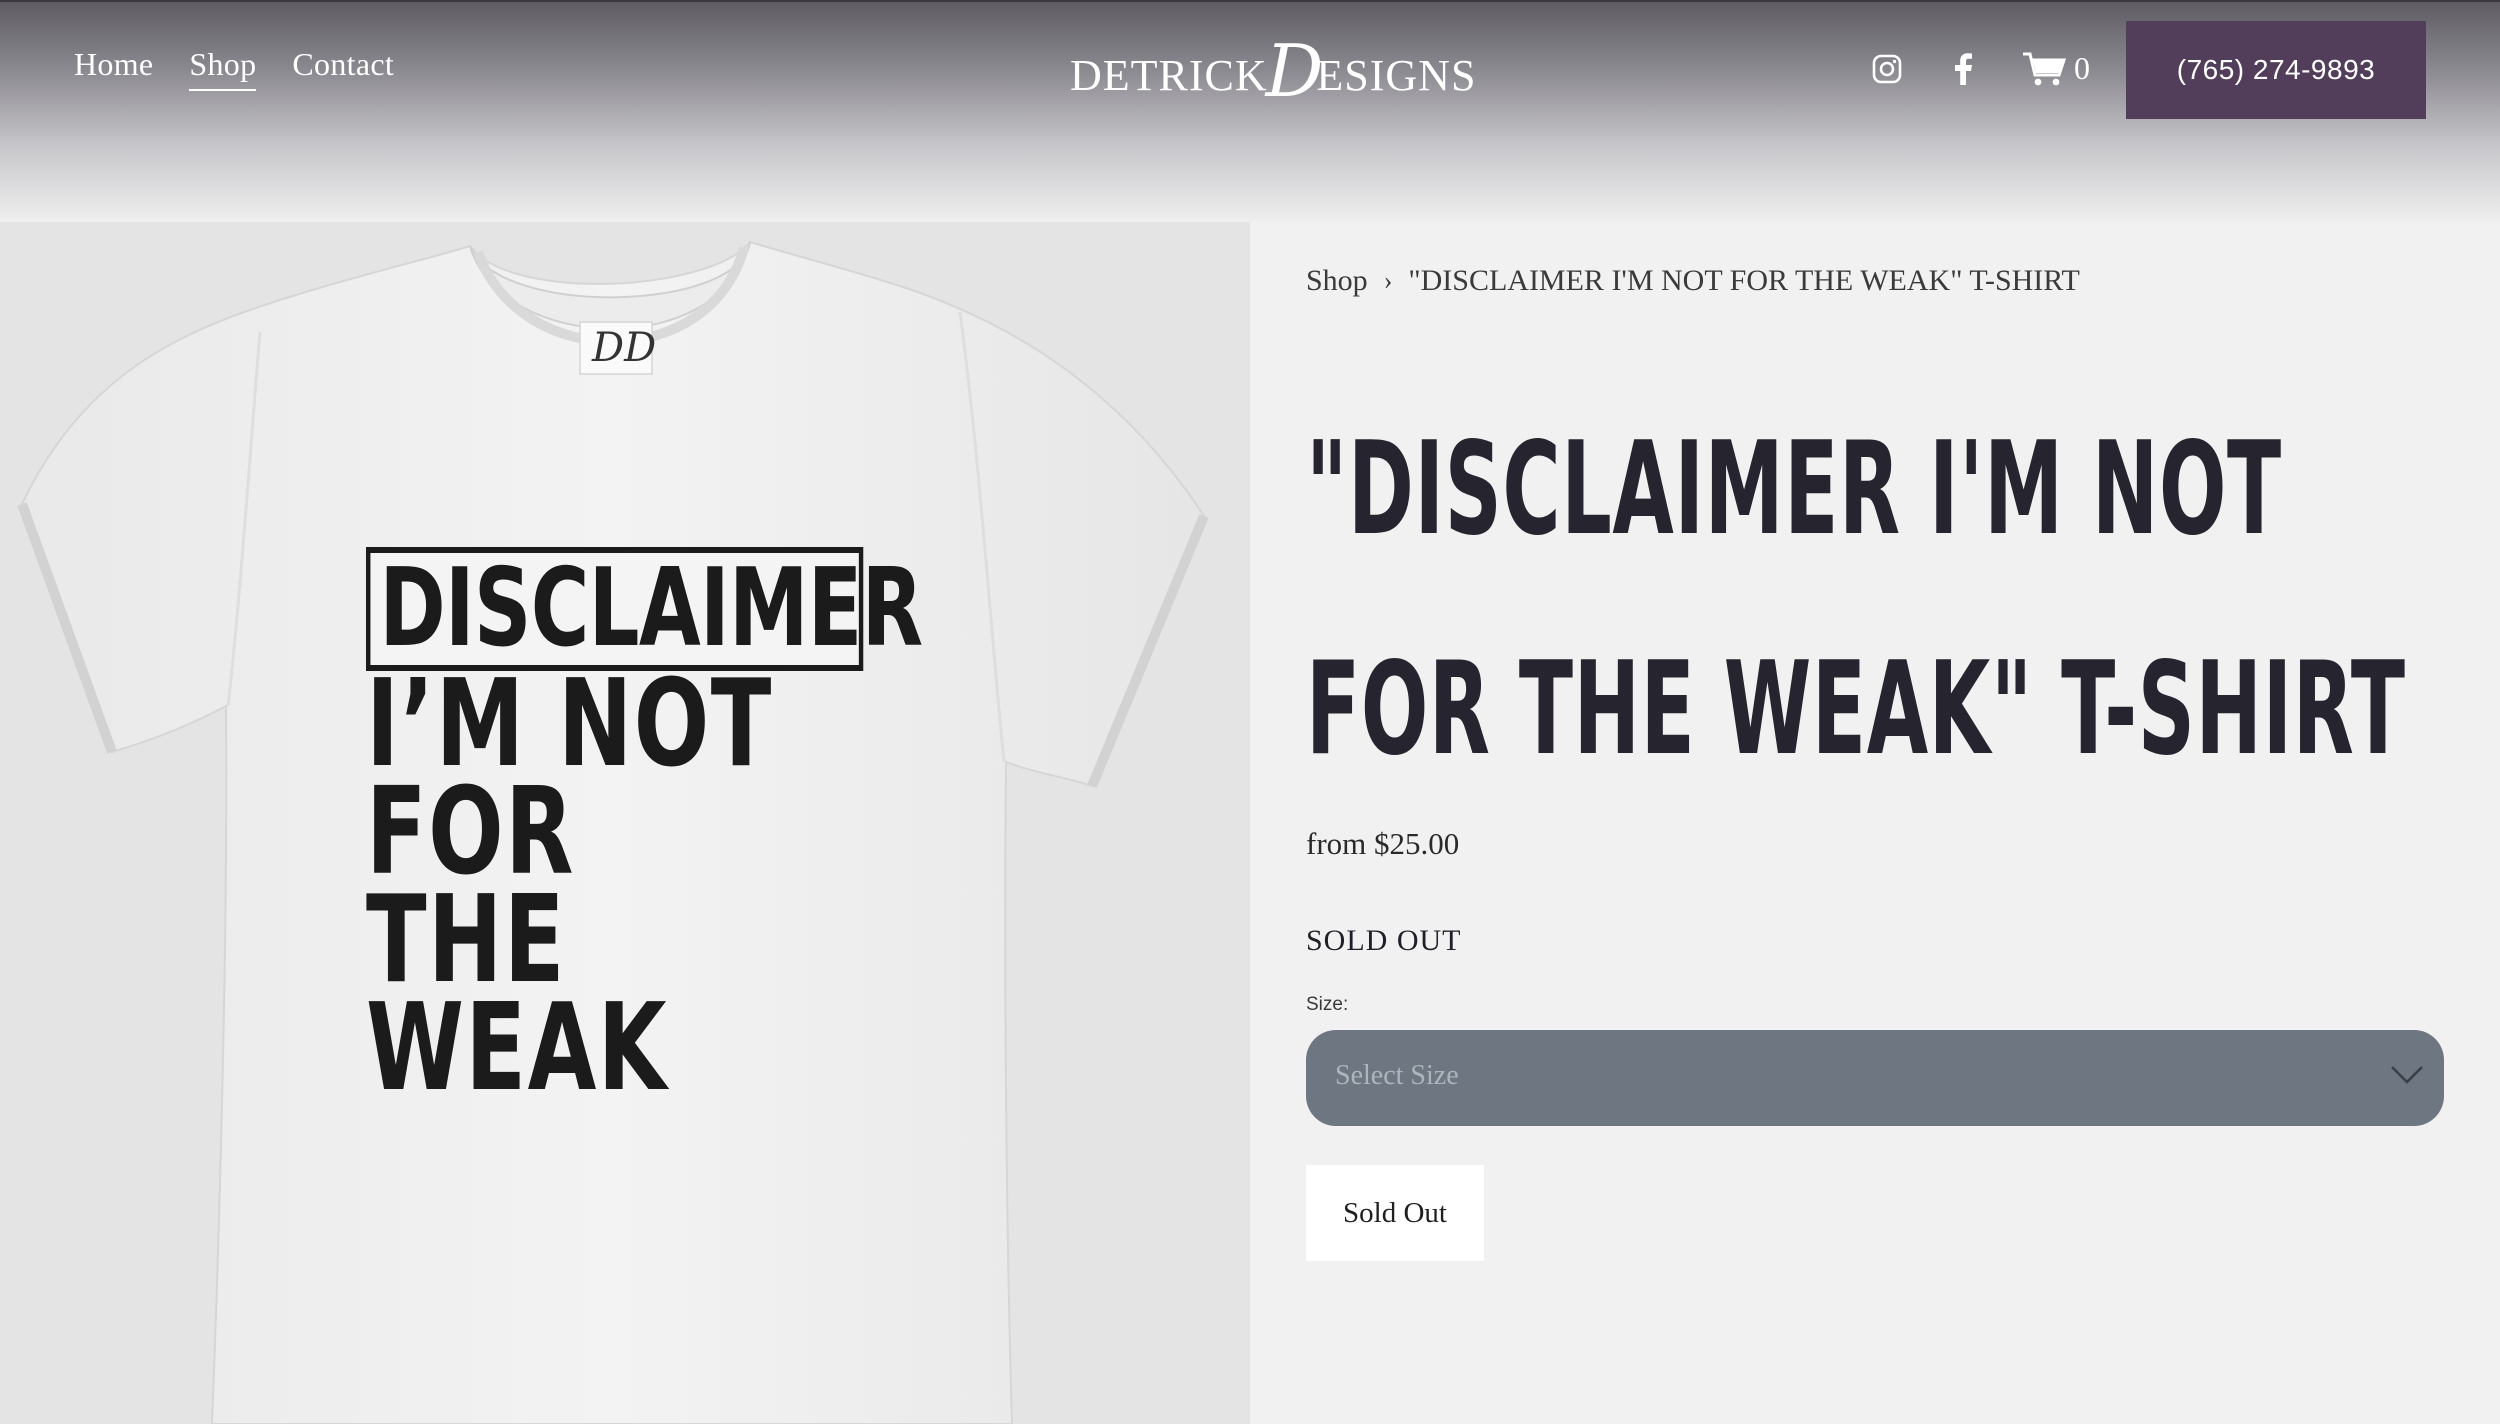 Image resolution: width=2500 pixels, height=1424 pixels. What do you see at coordinates (1887, 69) in the screenshot?
I see `instagram-icon` at bounding box center [1887, 69].